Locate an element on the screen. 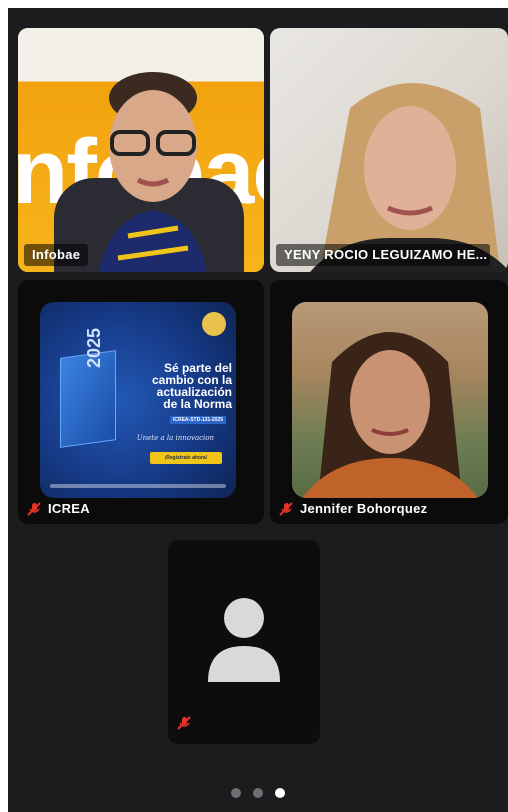  participant-name-tag: Infobae is located at coordinates (56, 255).